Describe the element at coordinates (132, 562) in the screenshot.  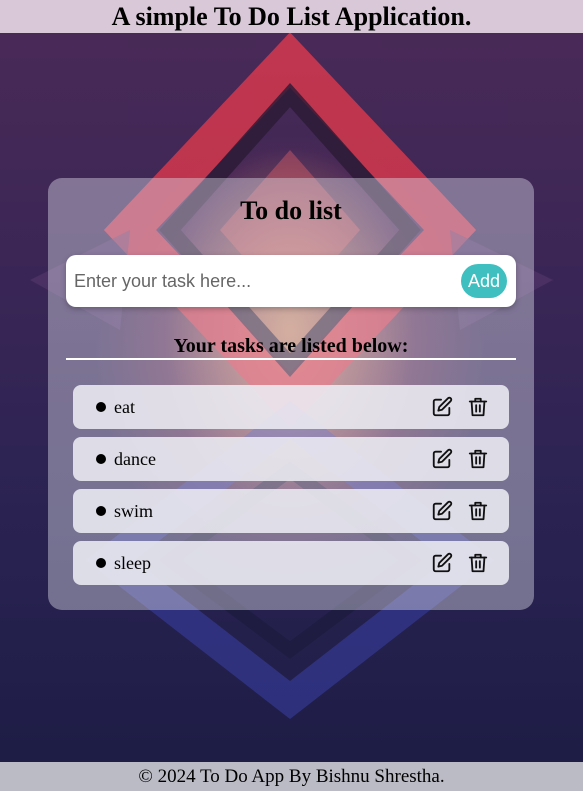
I see `task-text: sleep` at that location.